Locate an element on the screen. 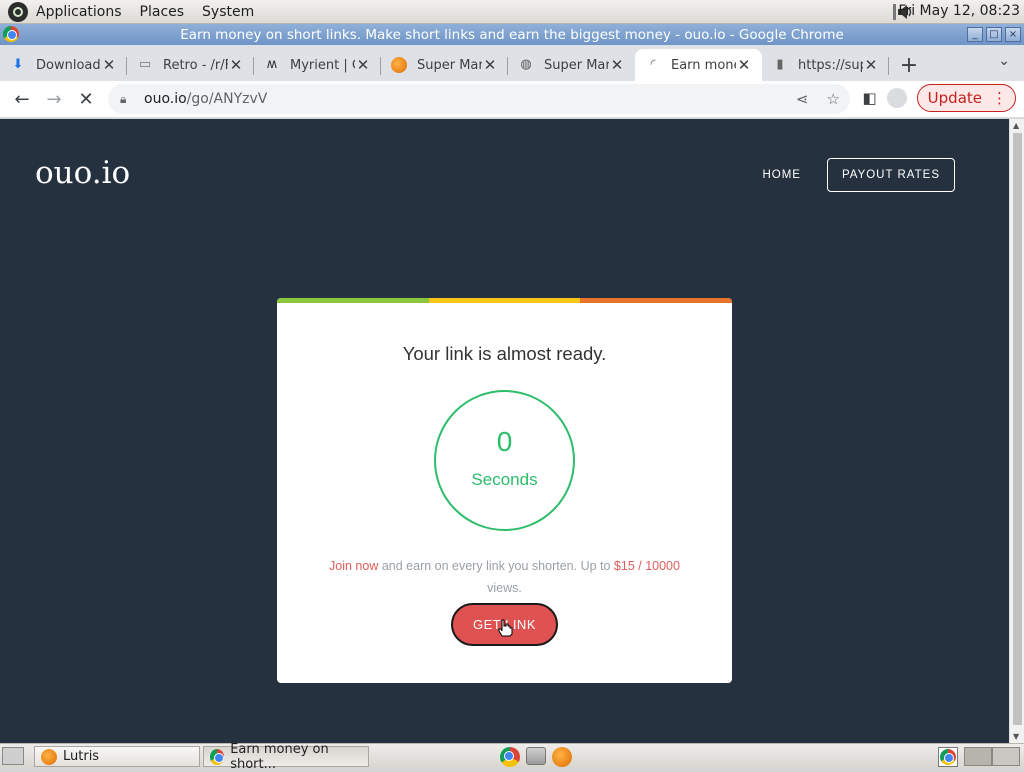 The image size is (1024, 772). countdown-value: 0 is located at coordinates (504, 441).